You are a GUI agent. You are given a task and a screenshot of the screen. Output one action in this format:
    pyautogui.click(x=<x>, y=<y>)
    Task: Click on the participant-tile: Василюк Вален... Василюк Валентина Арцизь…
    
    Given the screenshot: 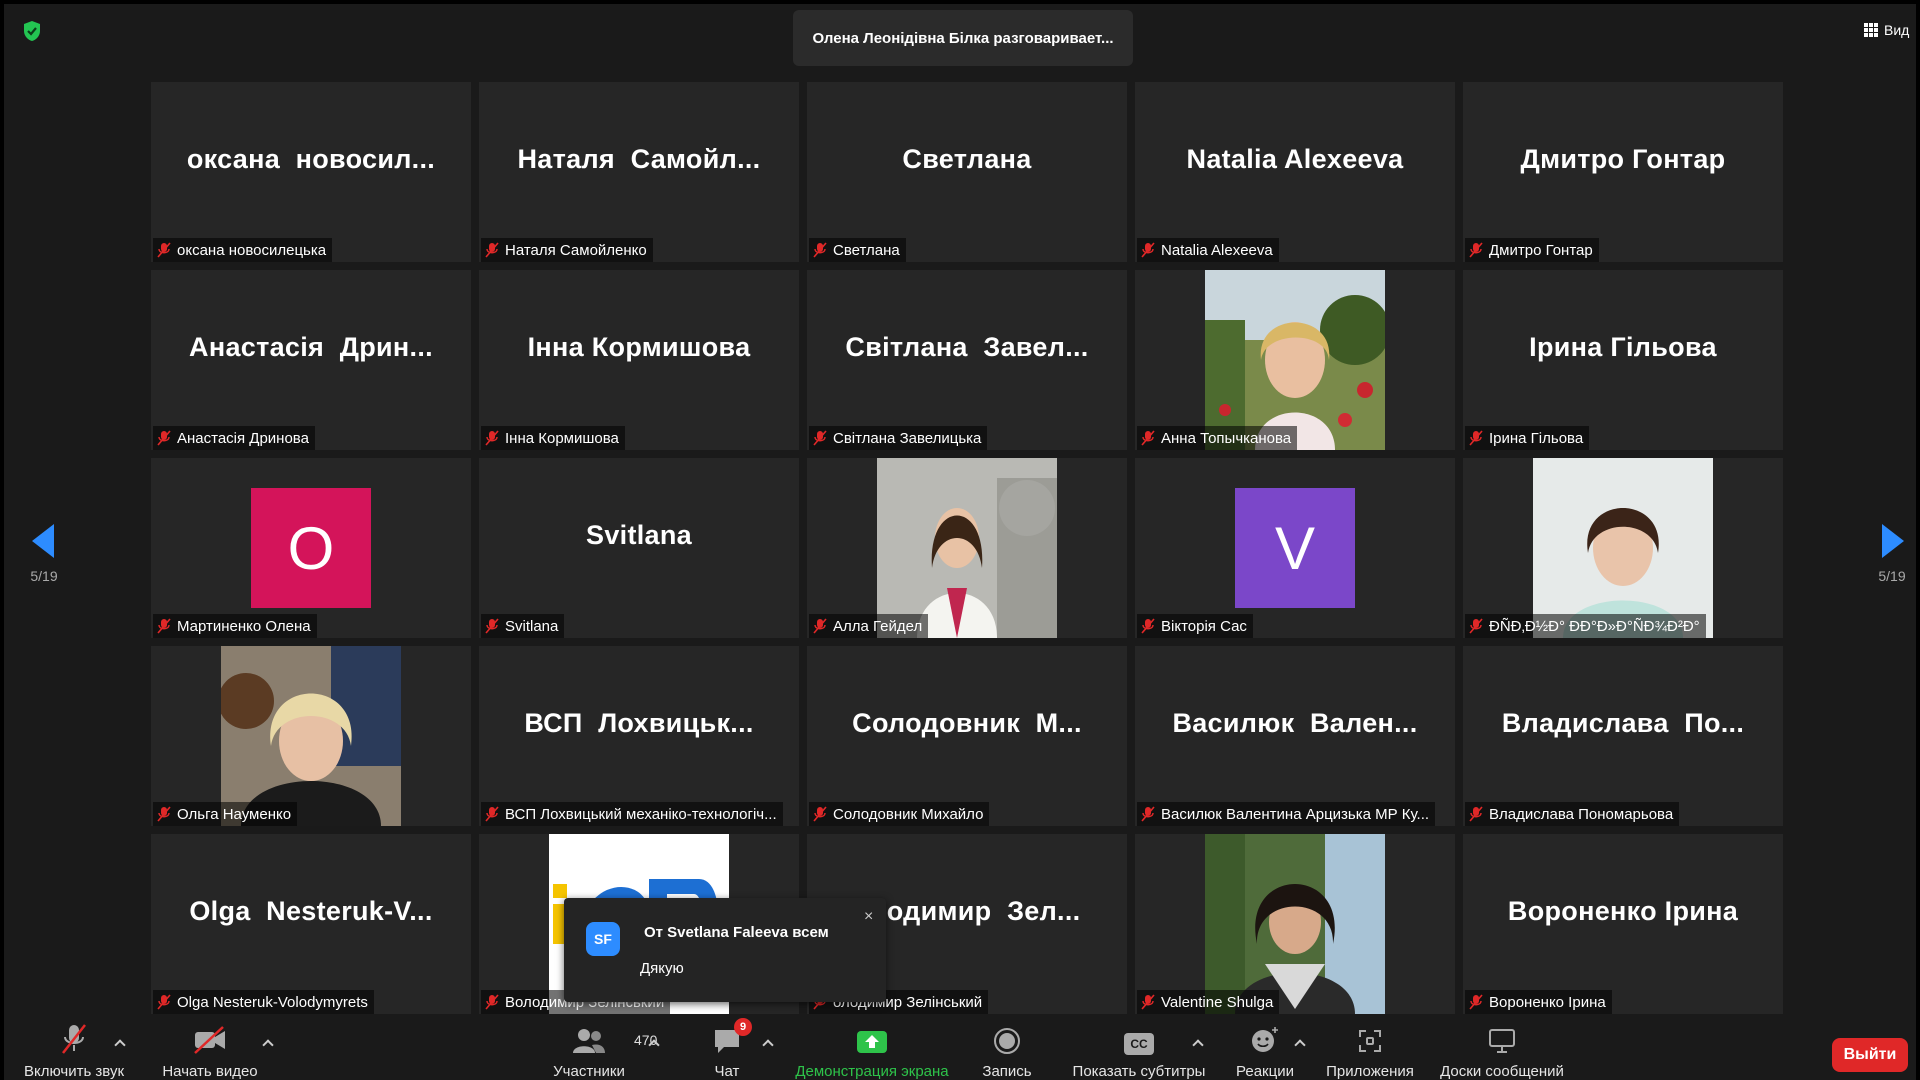 What is the action you would take?
    pyautogui.click(x=1295, y=736)
    